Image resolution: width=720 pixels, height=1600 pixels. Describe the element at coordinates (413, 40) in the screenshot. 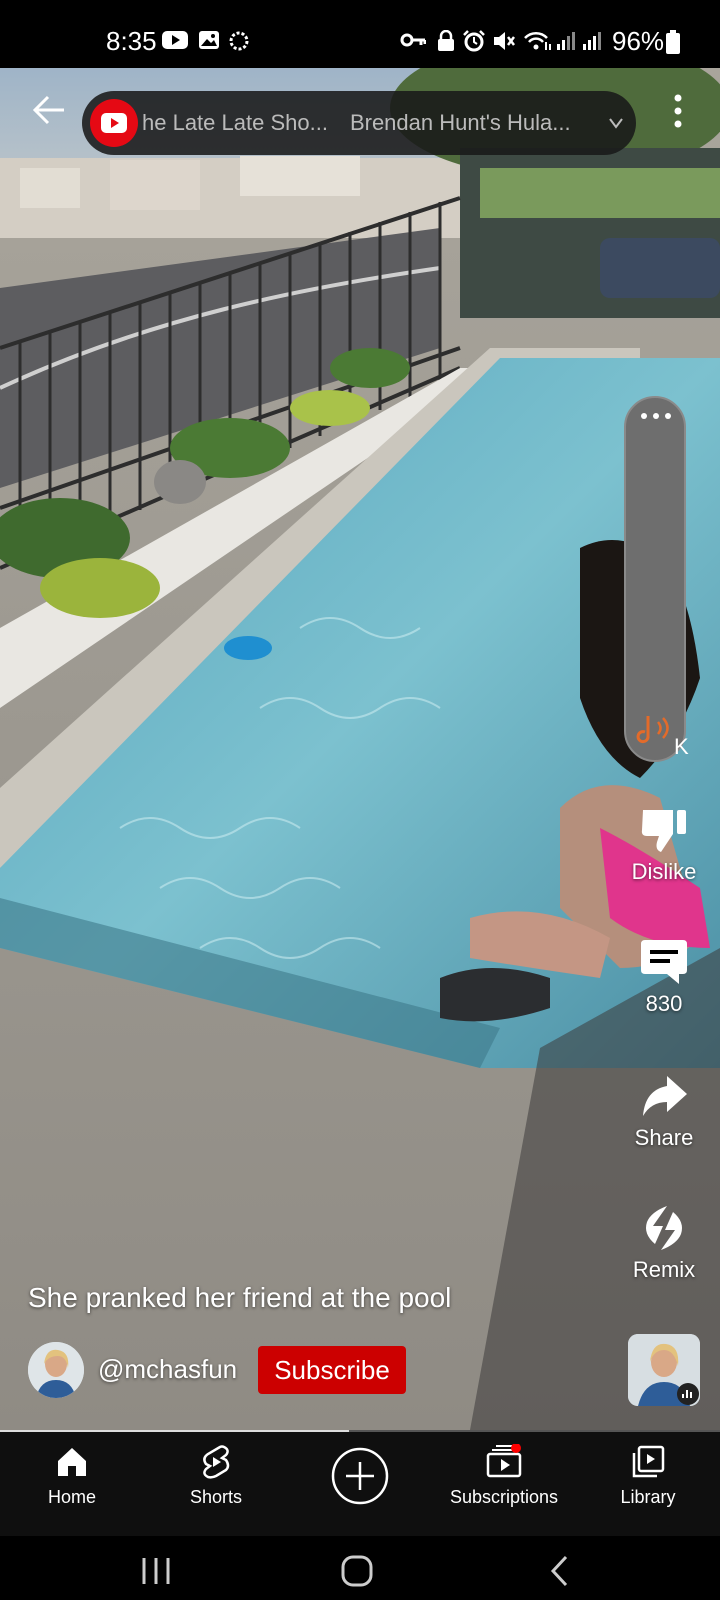

I see `key-icon` at that location.